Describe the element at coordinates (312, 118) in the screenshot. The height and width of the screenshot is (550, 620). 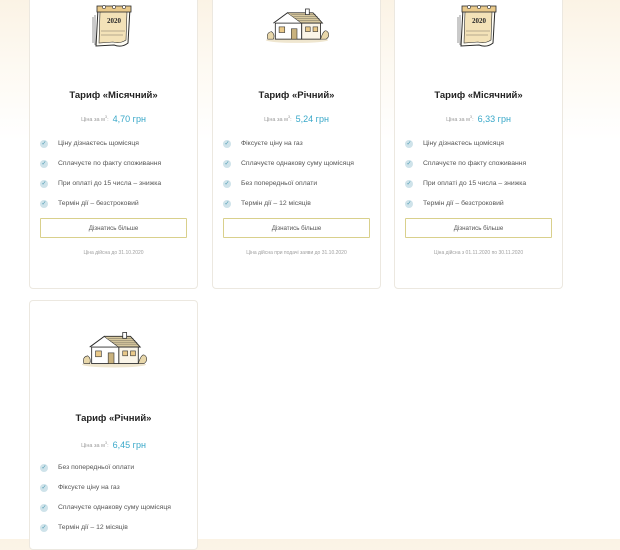
I see `price-value: 5,24 грн` at that location.